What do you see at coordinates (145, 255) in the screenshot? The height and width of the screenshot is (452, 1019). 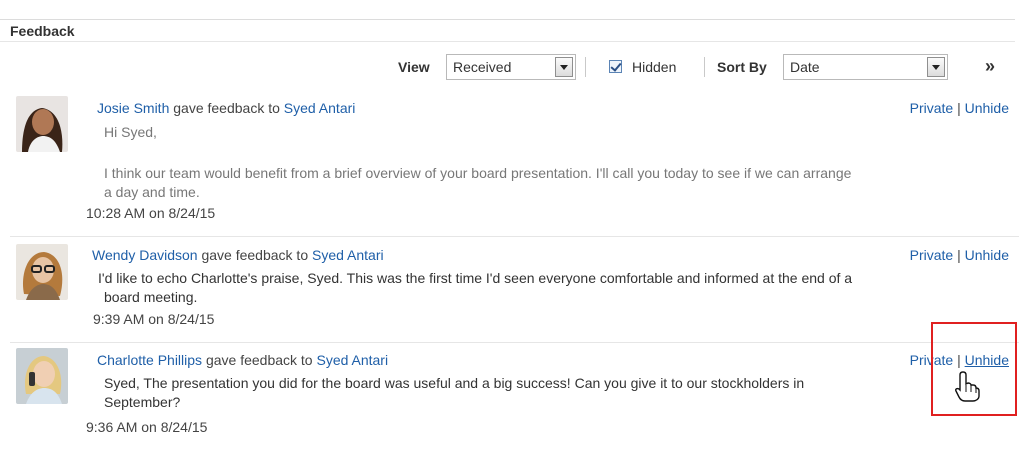 I see `author-link: Wendy Davidson` at bounding box center [145, 255].